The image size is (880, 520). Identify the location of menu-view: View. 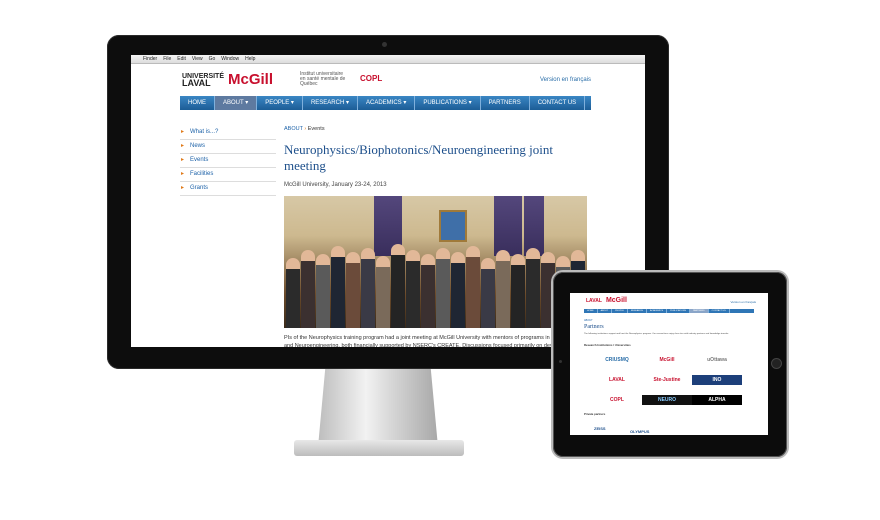
(197, 59).